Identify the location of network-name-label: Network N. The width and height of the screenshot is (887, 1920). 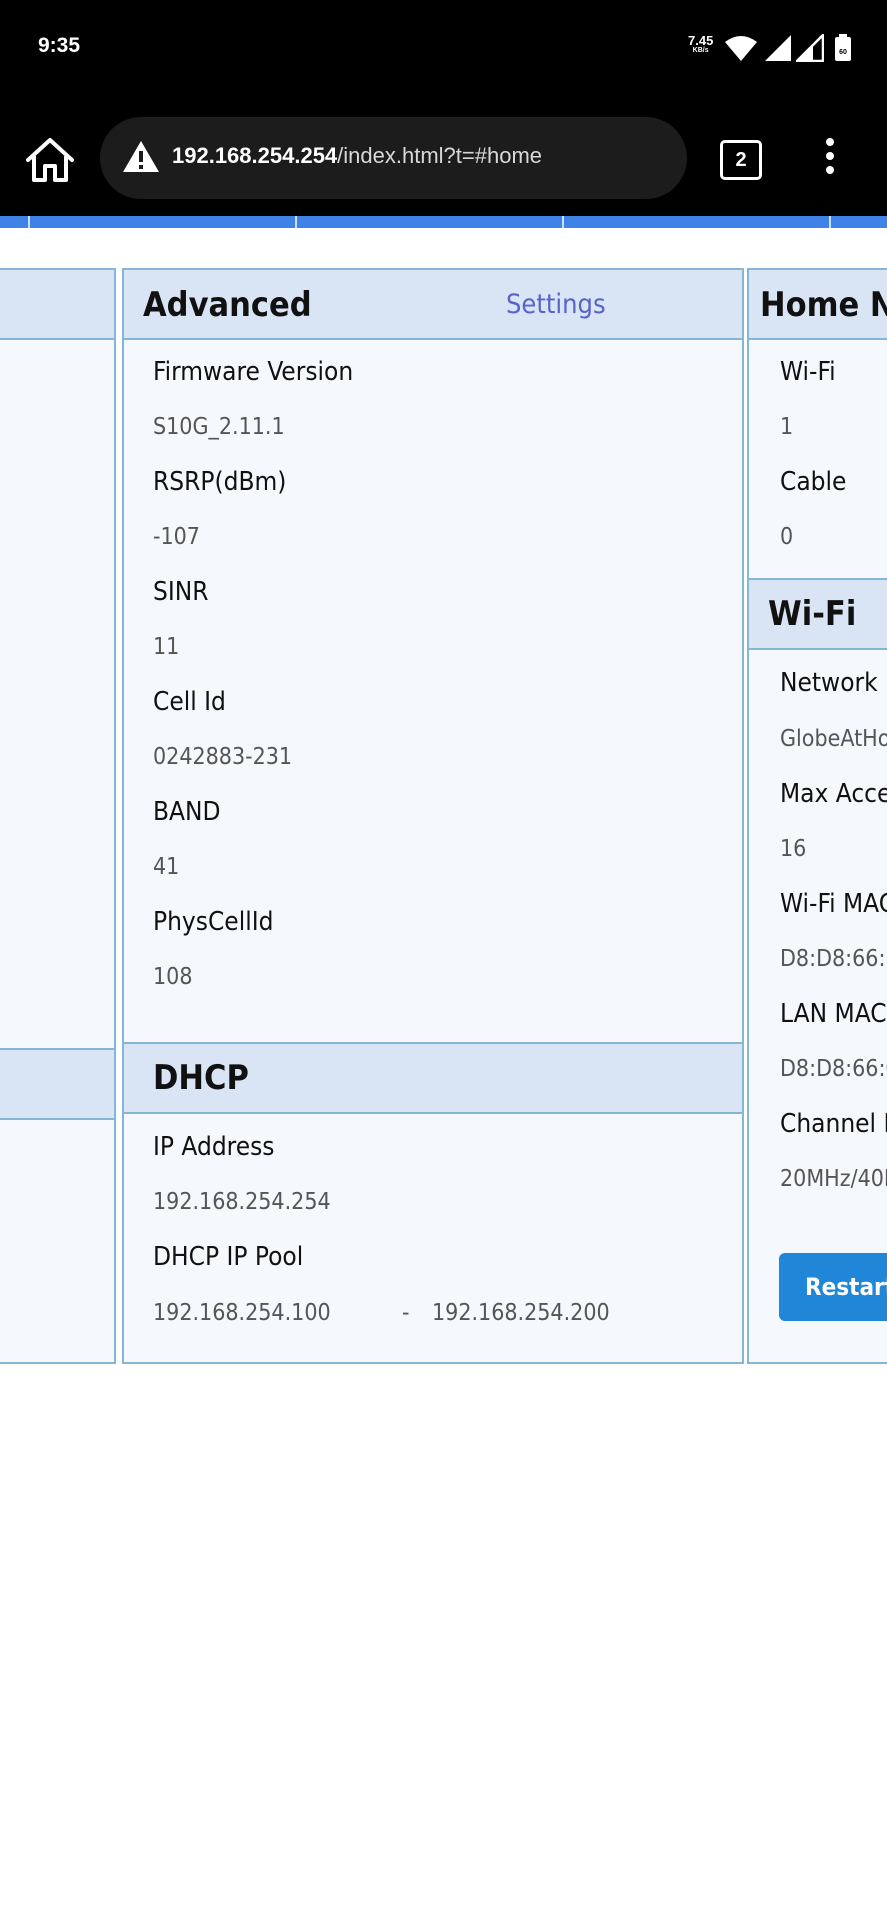
(833, 683).